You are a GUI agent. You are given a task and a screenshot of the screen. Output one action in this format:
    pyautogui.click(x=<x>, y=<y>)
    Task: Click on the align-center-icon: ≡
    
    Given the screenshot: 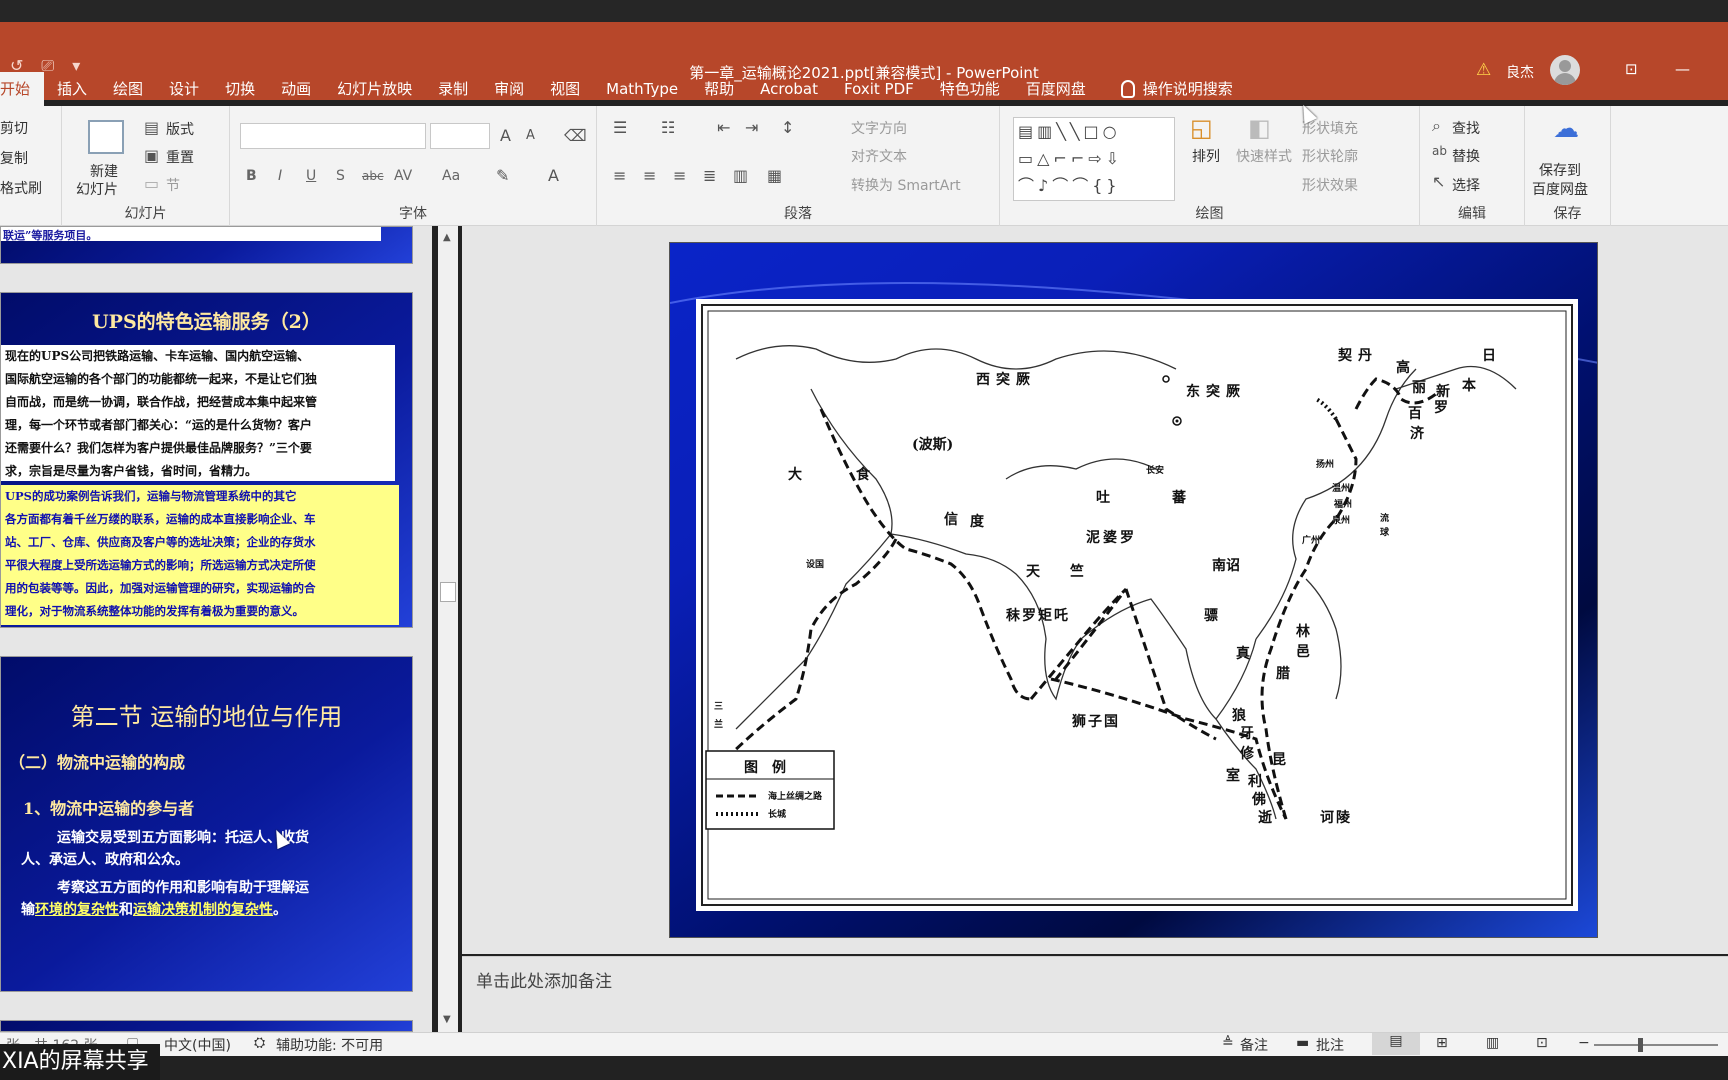 What is the action you would take?
    pyautogui.click(x=649, y=175)
    